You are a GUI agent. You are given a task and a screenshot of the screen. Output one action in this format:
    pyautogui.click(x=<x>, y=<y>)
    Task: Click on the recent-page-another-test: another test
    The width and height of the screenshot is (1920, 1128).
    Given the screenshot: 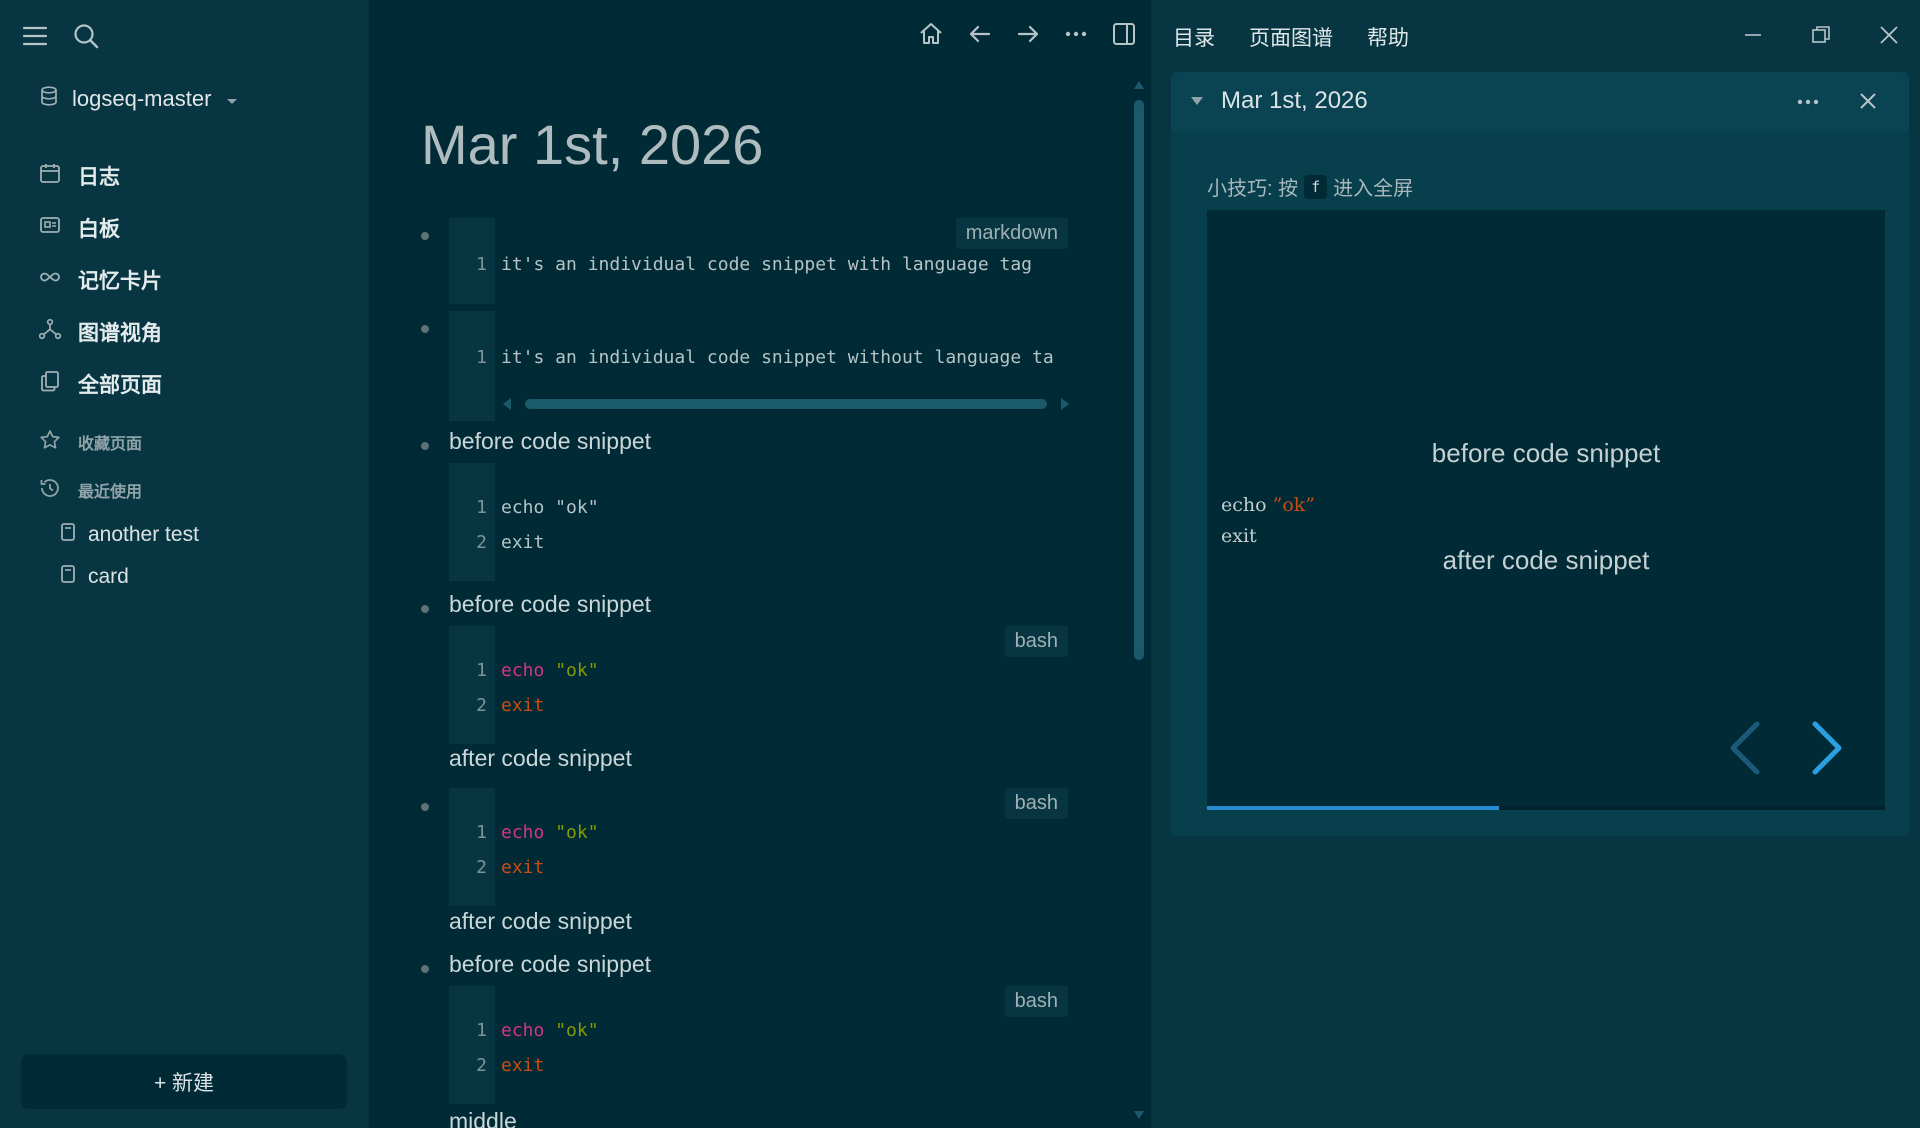 What is the action you would take?
    pyautogui.click(x=198, y=535)
    